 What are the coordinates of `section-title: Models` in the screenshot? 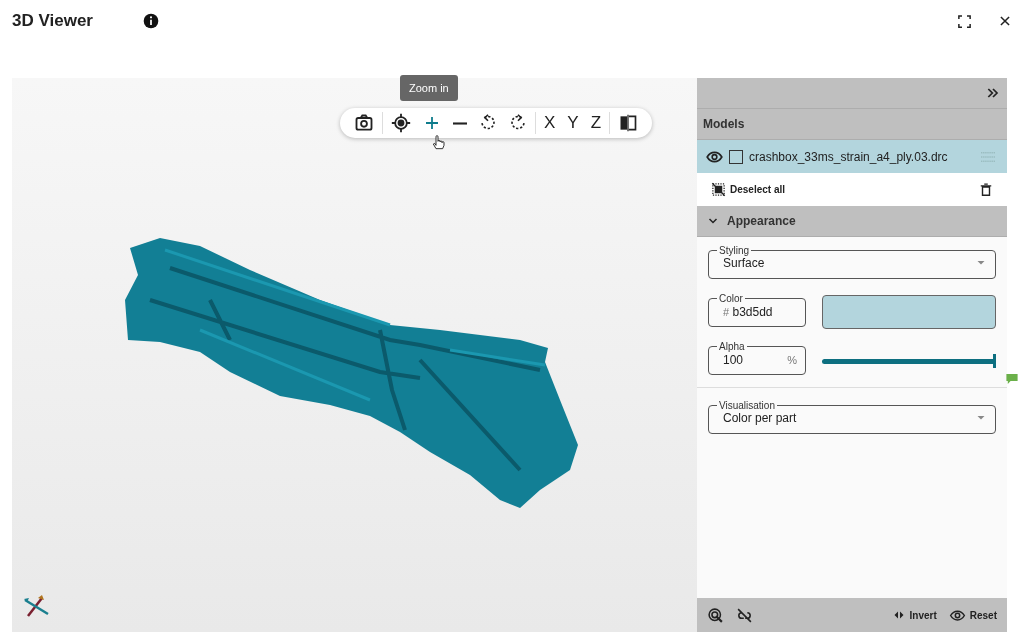 It's located at (724, 124).